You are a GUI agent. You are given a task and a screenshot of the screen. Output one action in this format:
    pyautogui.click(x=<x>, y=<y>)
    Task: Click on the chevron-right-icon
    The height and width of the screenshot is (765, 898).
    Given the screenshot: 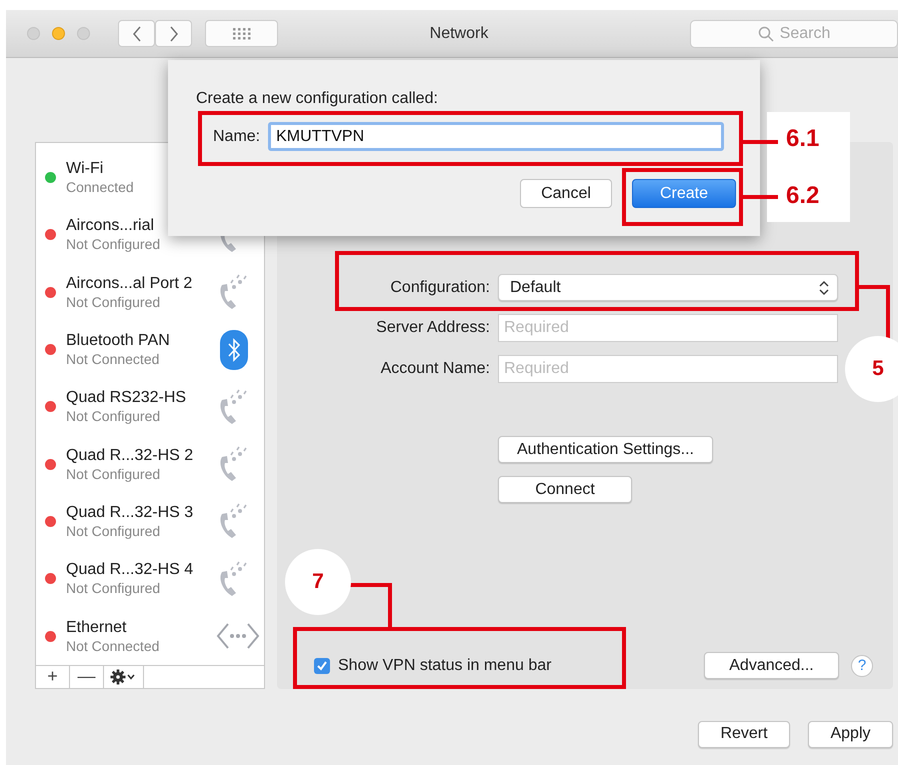 What is the action you would take?
    pyautogui.click(x=173, y=34)
    